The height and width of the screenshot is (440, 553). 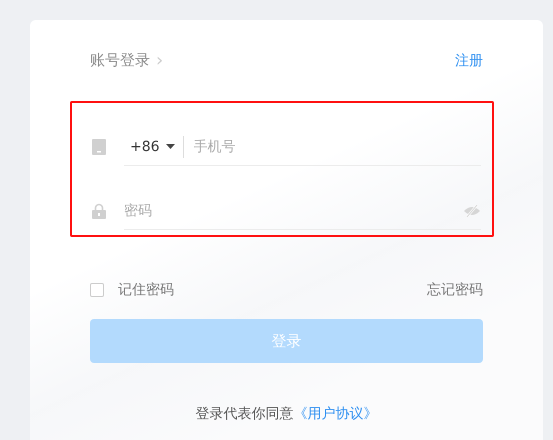 I want to click on forgot-password-link: 忘记密码, so click(x=455, y=290).